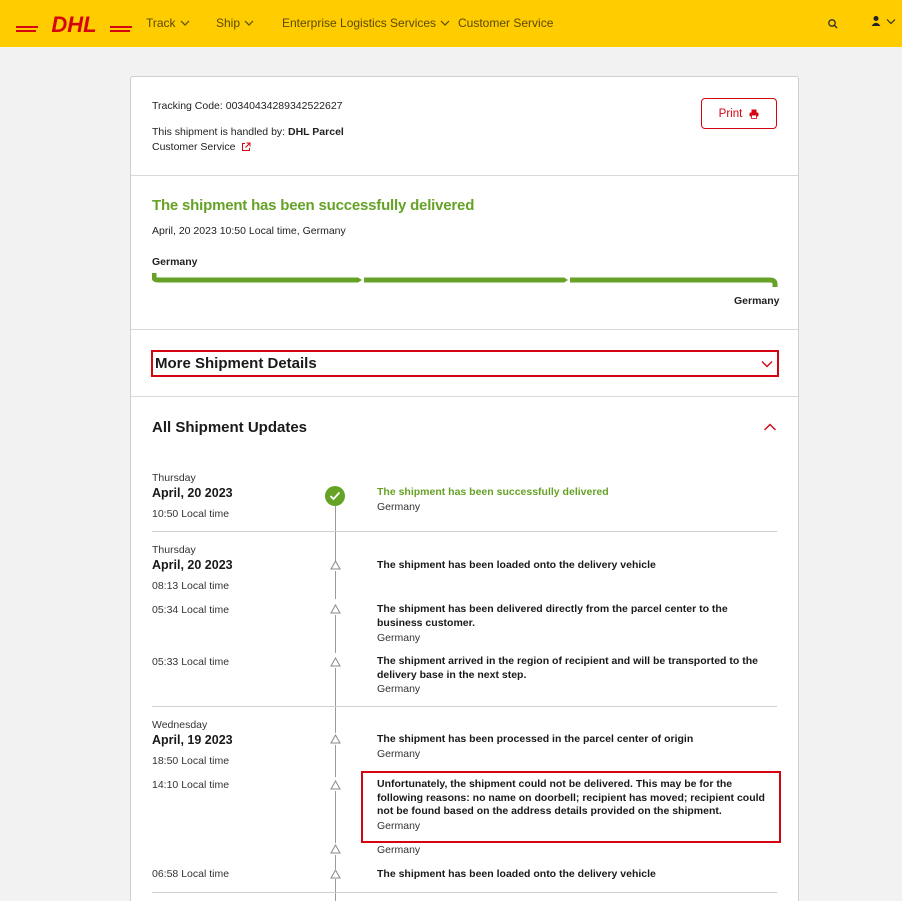  I want to click on all-updates-title: All Shipment Updates, so click(230, 427).